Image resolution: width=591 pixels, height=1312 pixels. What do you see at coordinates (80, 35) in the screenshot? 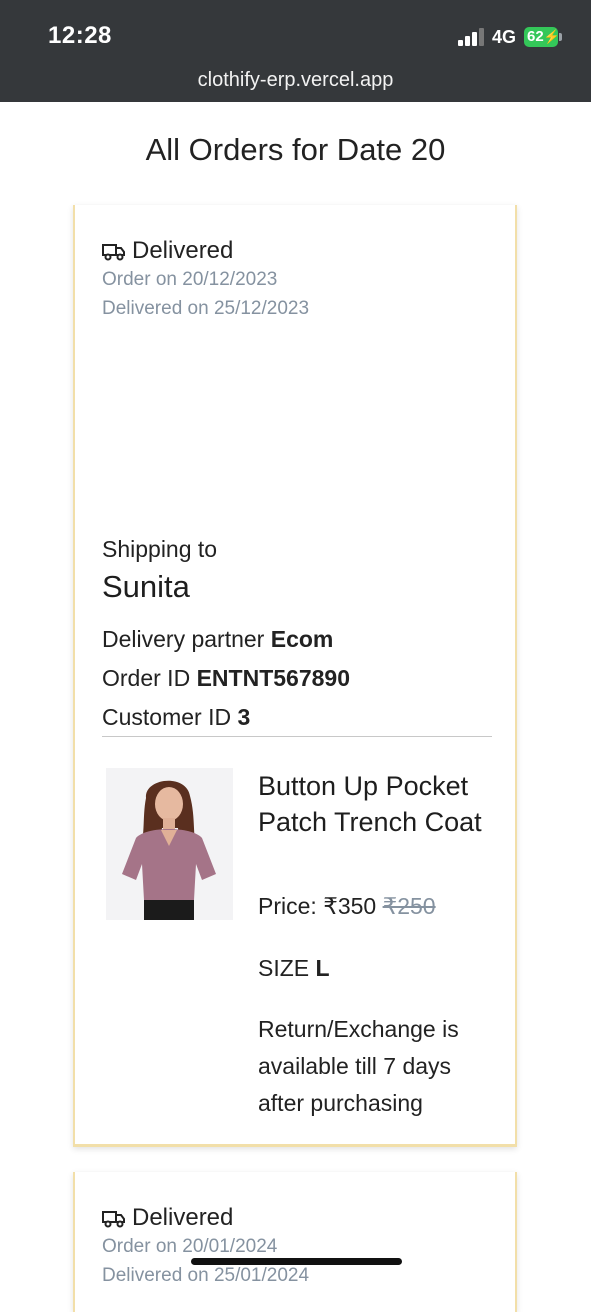
I see `clock: 12:28` at bounding box center [80, 35].